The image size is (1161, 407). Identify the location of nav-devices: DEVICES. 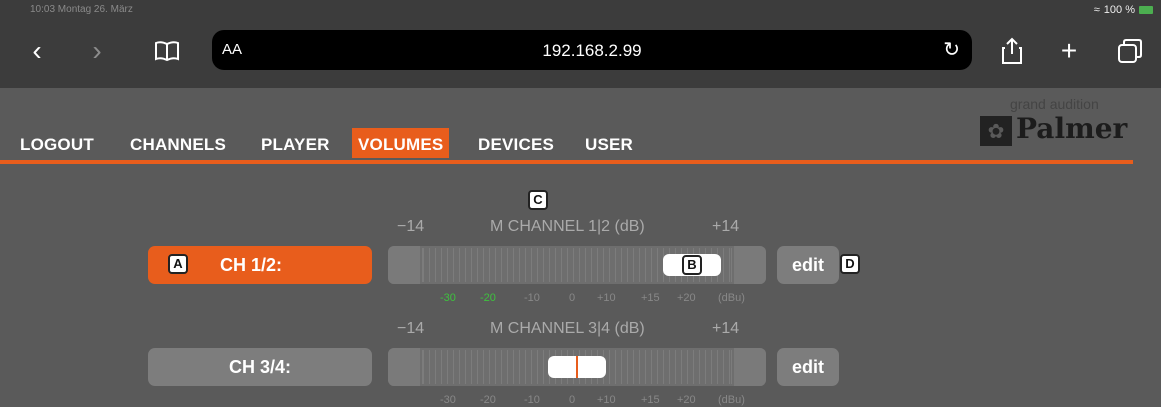
(516, 143).